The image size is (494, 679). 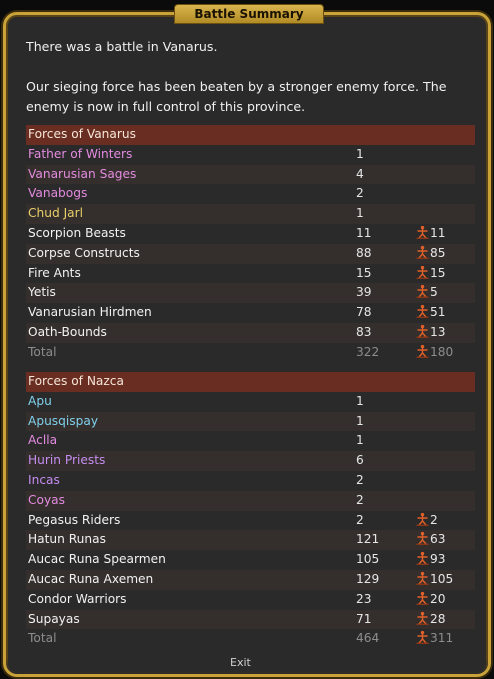 I want to click on unit-name: Supayas, so click(x=54, y=618).